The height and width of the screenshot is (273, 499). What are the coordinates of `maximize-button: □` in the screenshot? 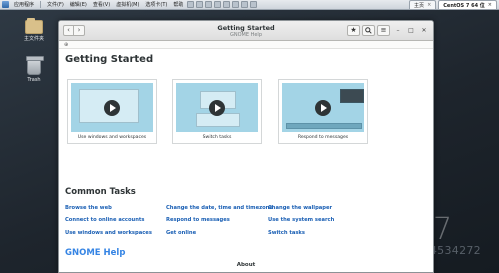 It's located at (411, 30).